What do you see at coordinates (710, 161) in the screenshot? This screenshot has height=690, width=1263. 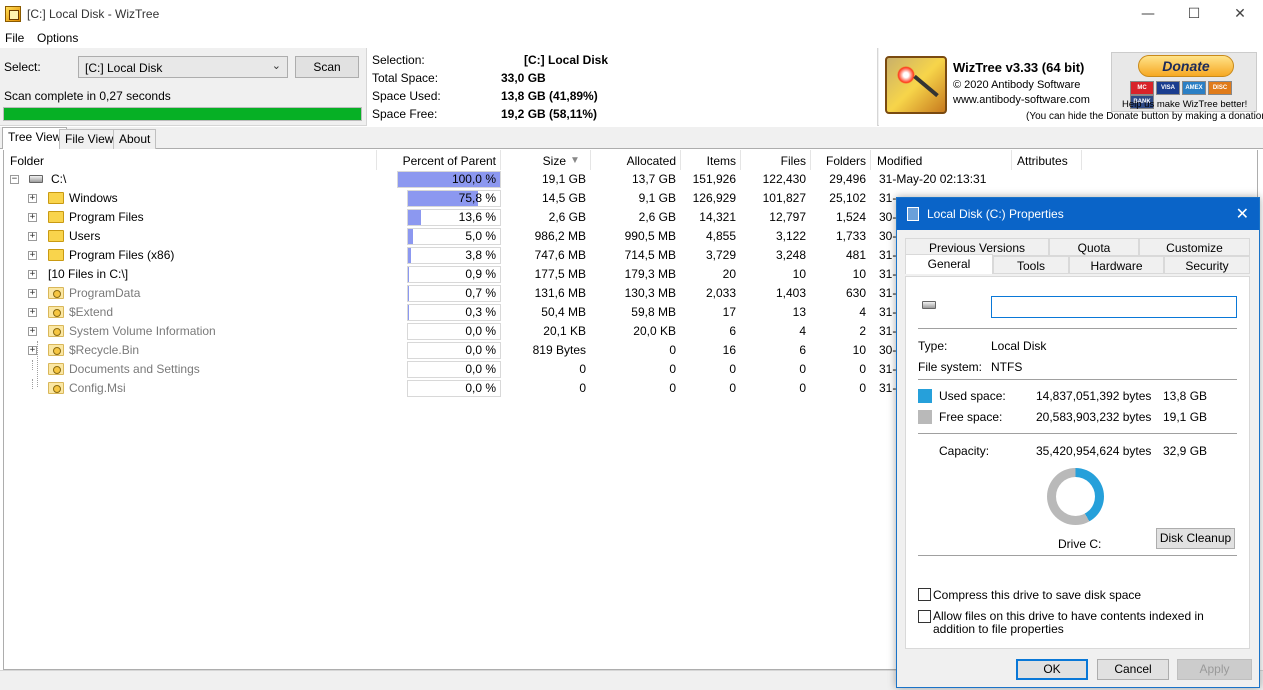 I see `col-items: Items` at bounding box center [710, 161].